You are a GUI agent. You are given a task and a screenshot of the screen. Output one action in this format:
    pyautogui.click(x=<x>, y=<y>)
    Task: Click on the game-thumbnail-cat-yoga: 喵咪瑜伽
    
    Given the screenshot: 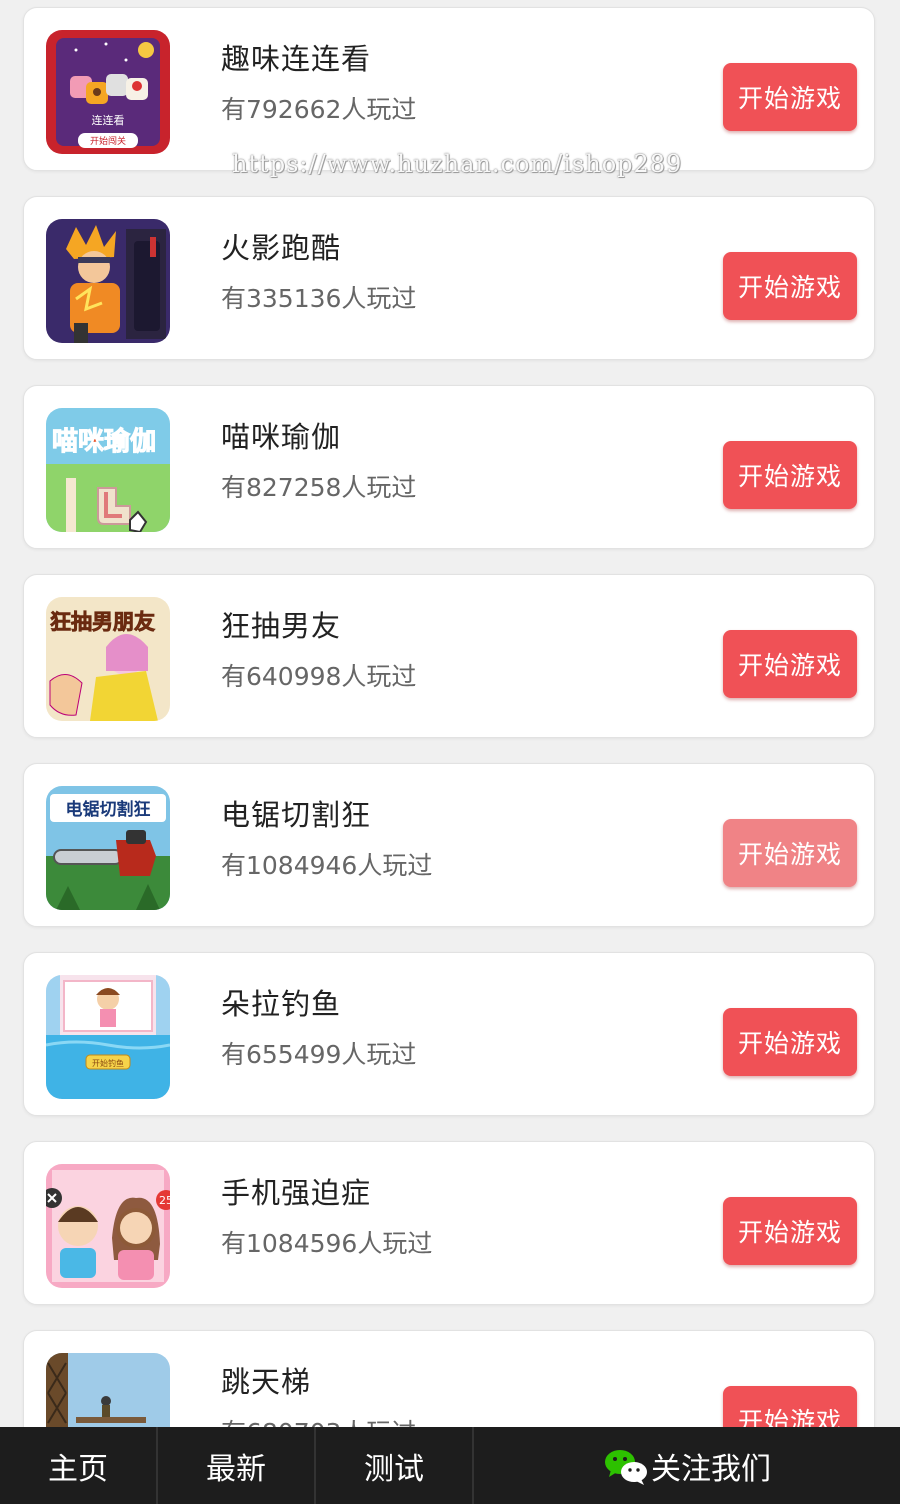 What is the action you would take?
    pyautogui.click(x=108, y=470)
    